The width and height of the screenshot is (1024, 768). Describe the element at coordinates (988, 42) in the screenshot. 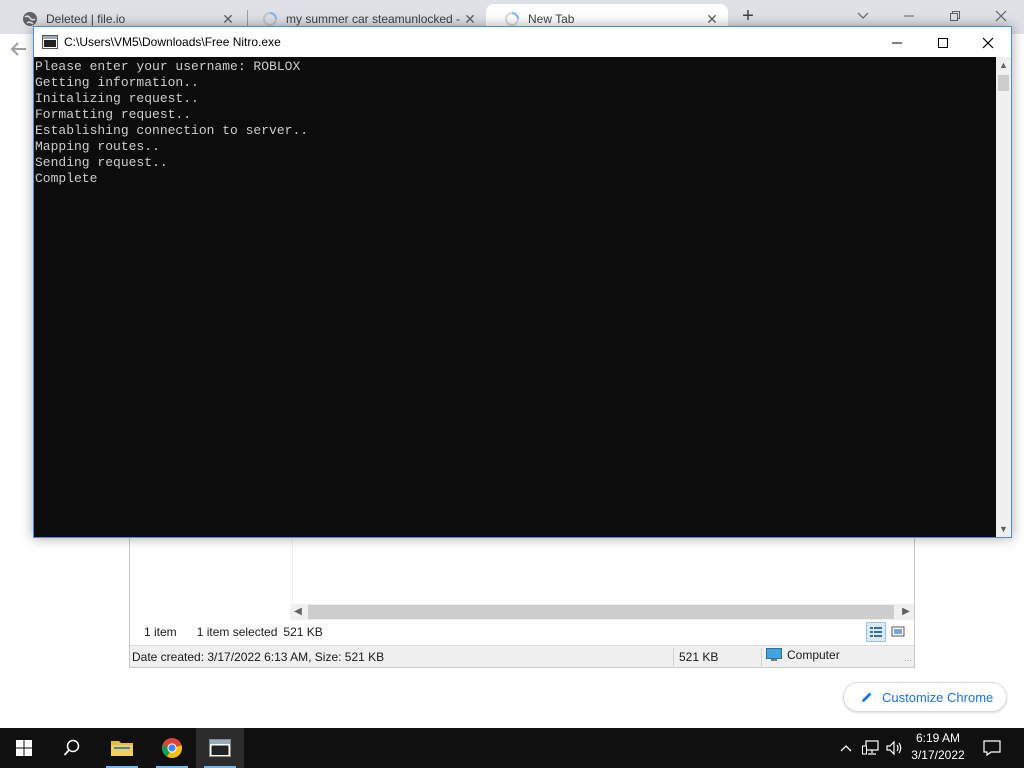

I see `console-close-icon` at that location.